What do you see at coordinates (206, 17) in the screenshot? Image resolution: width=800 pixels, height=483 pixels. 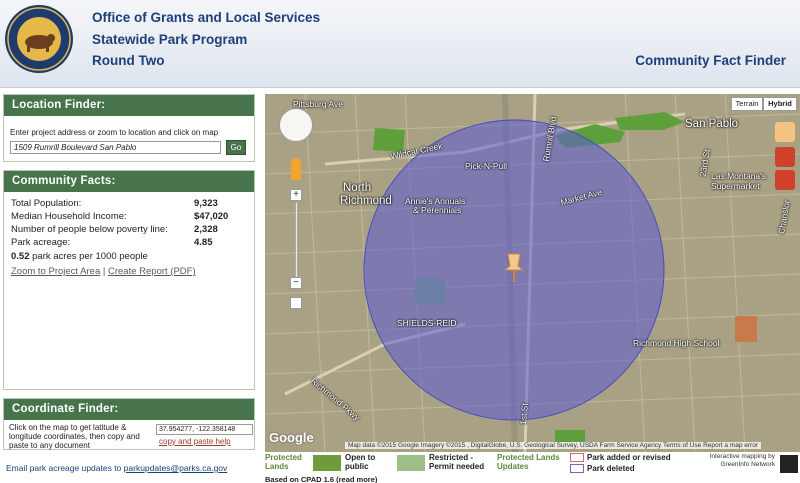 I see `office-title: Office of Grants and Local Services` at bounding box center [206, 17].